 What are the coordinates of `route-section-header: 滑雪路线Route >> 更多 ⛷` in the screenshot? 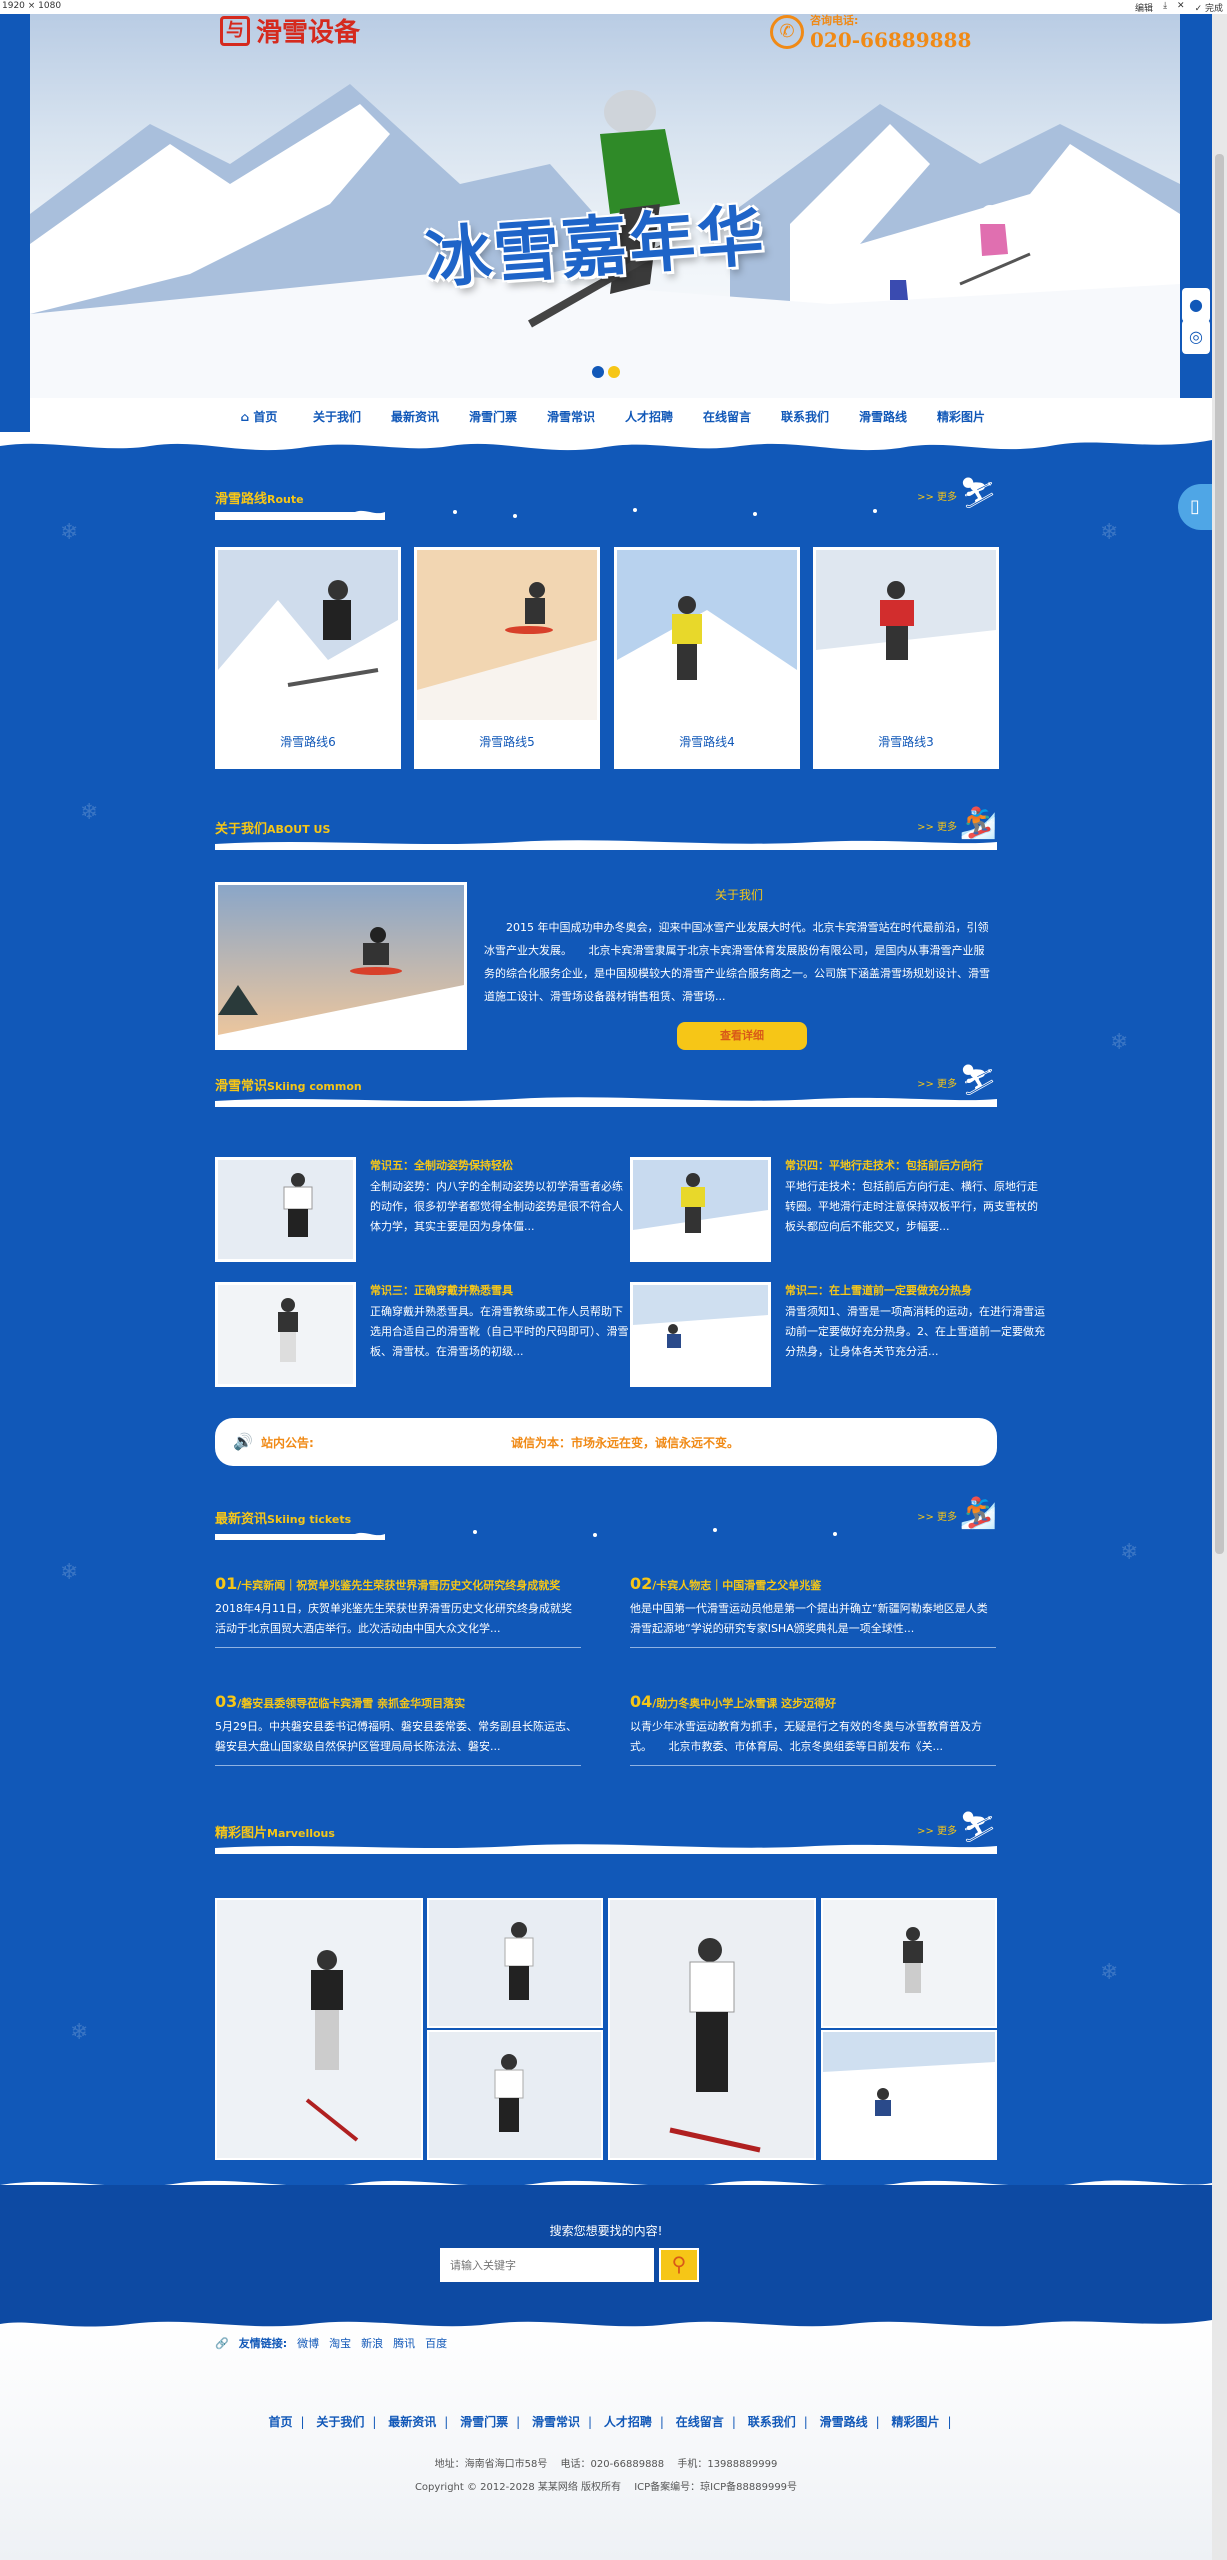 It's located at (606, 502).